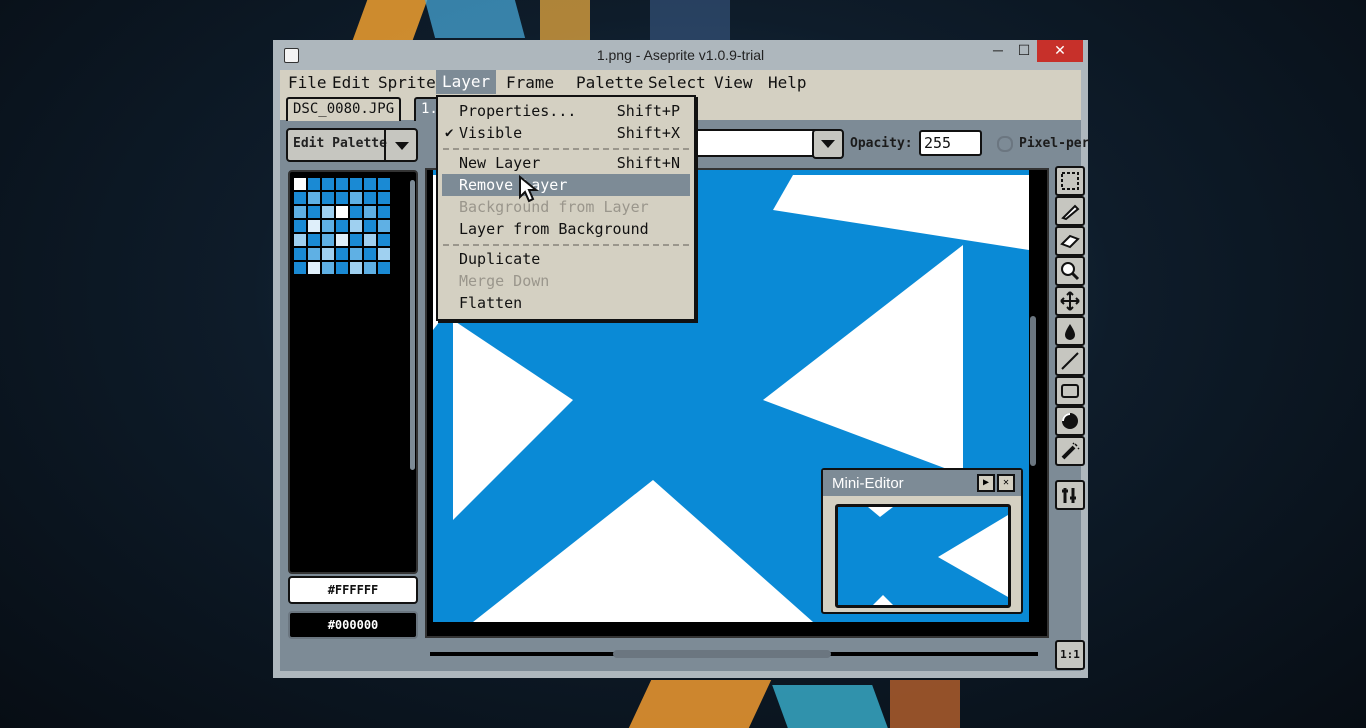 Image resolution: width=1366 pixels, height=728 pixels. I want to click on move-tool, so click(1070, 301).